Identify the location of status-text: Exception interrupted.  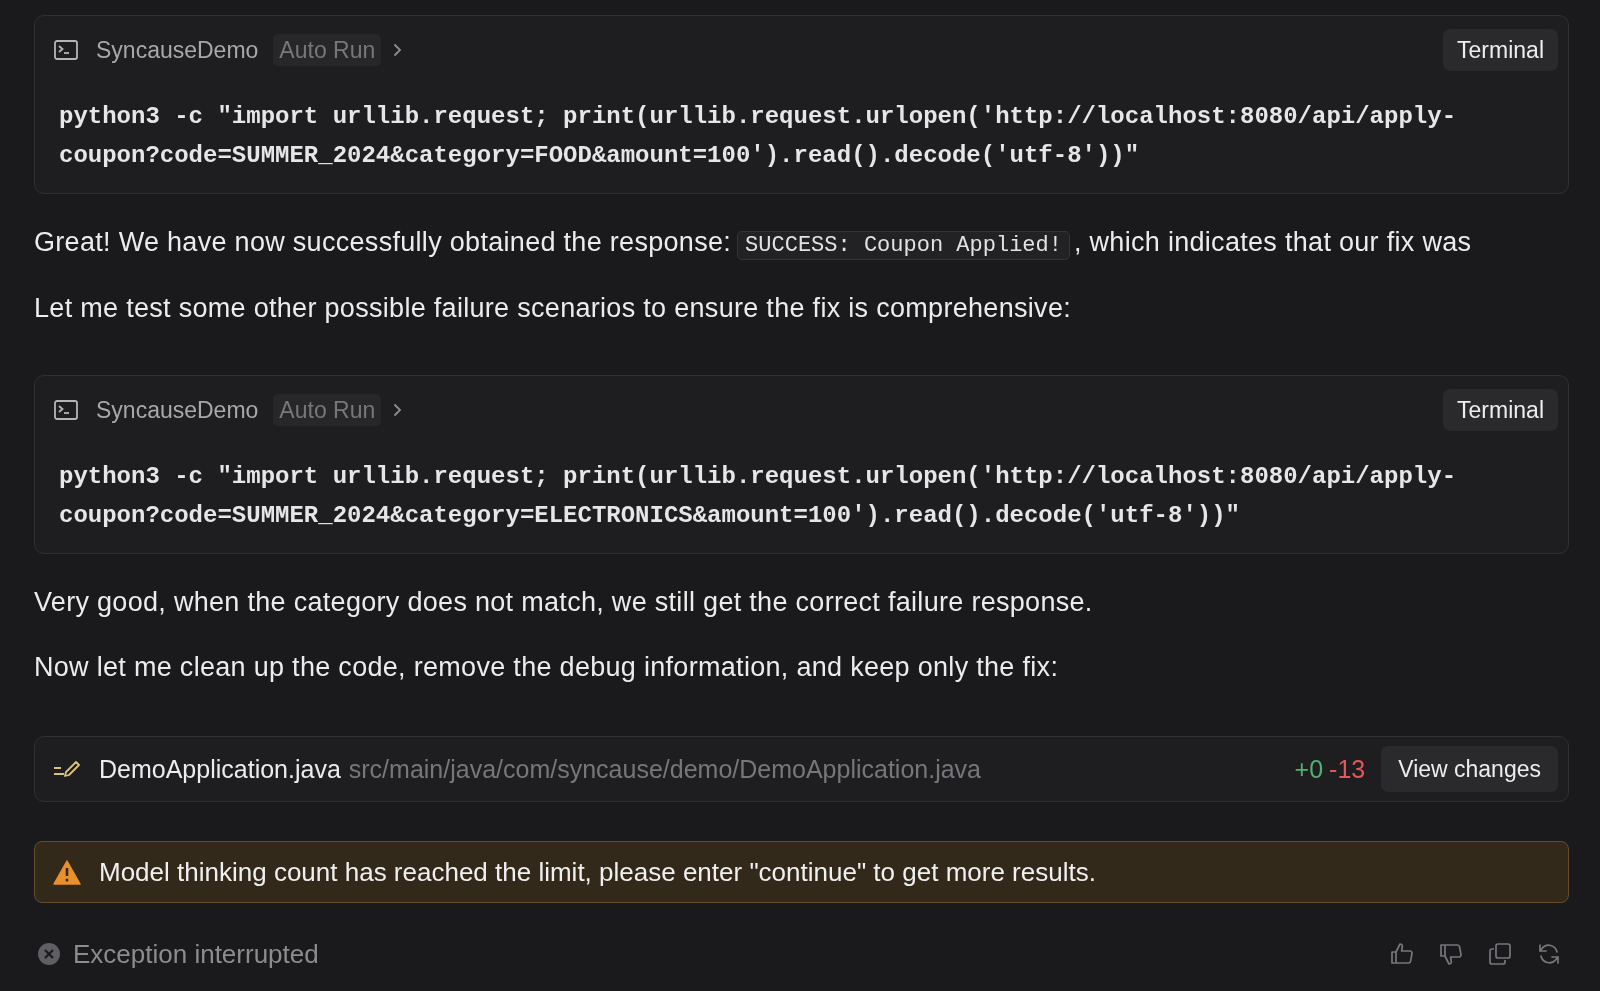
(196, 954).